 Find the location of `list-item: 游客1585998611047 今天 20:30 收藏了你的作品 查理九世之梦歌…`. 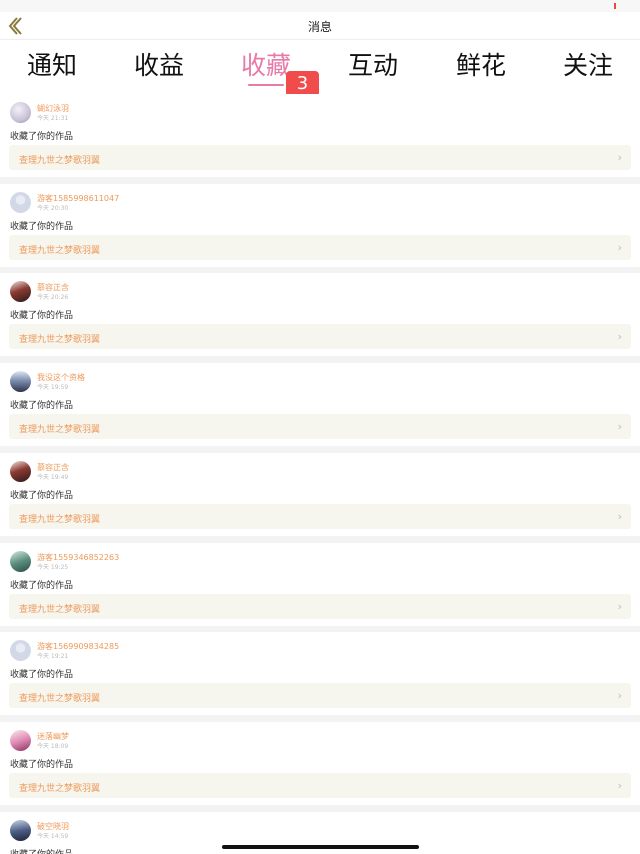

list-item: 游客1585998611047 今天 20:30 收藏了你的作品 查理九世之梦歌… is located at coordinates (320, 225).